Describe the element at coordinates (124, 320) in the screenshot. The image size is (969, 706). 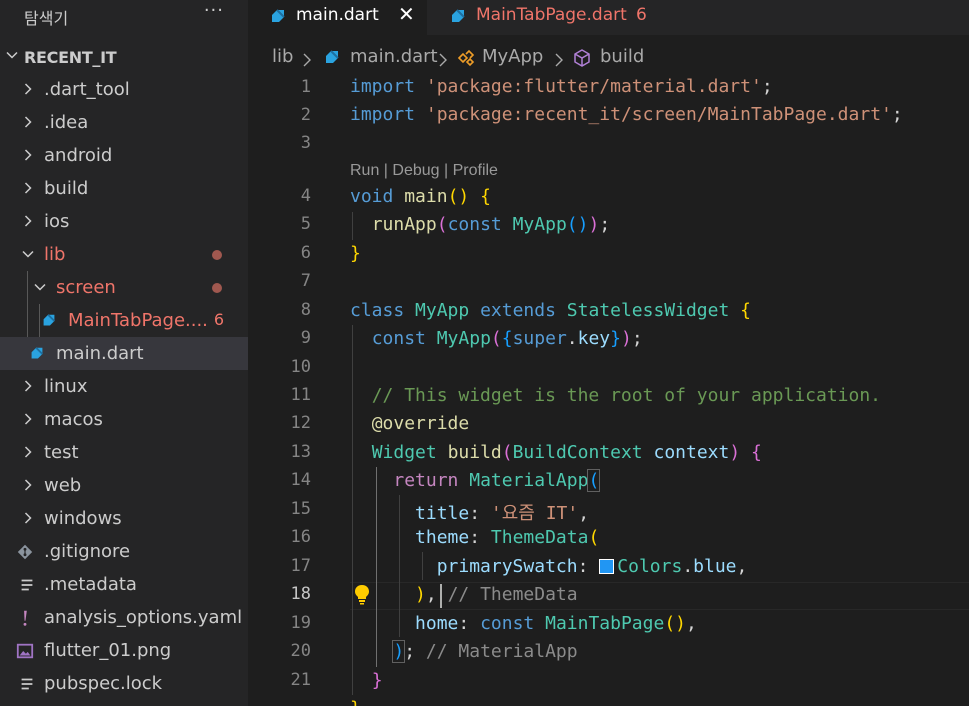
I see `tree-item-maintabpage: MainTabPage.... 6` at that location.